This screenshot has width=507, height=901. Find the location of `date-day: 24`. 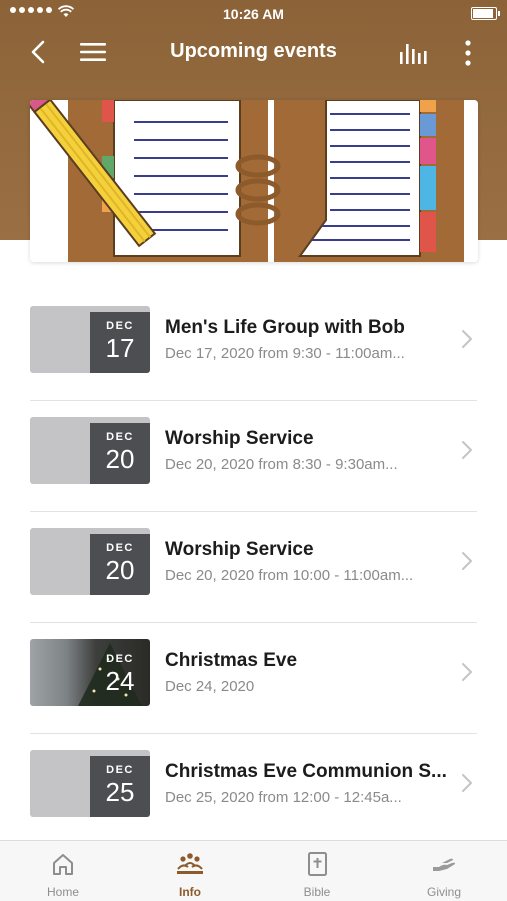

date-day: 24 is located at coordinates (120, 681).